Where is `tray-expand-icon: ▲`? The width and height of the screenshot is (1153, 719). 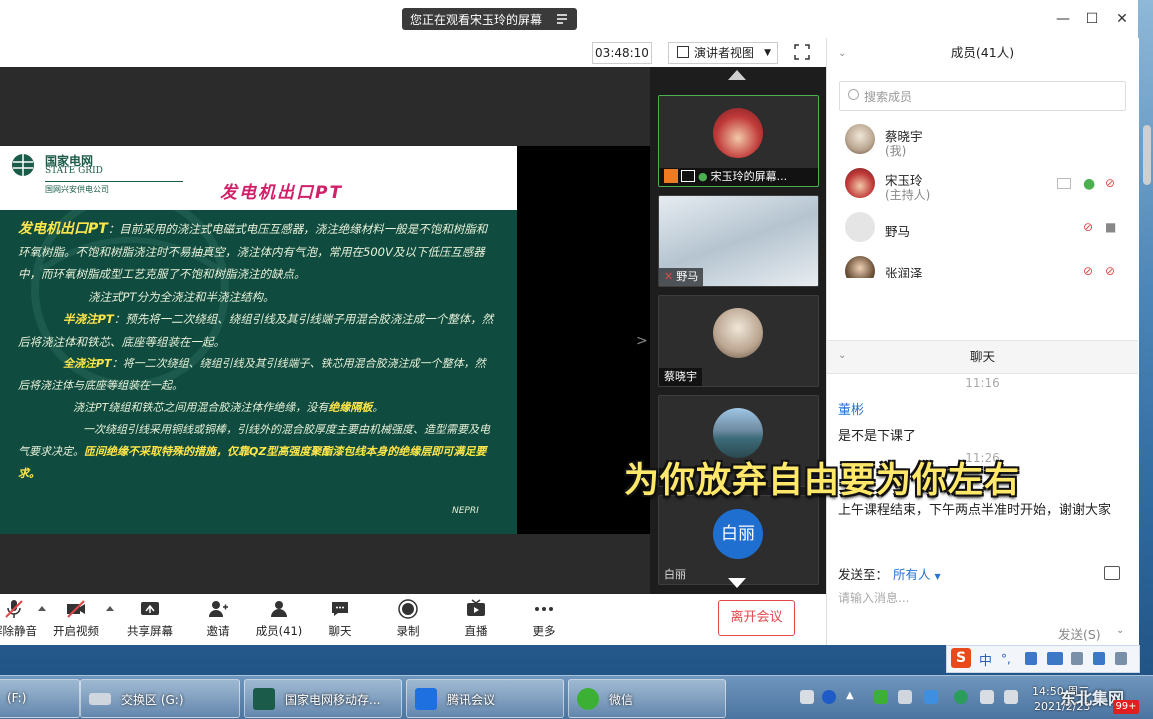
tray-expand-icon: ▲ is located at coordinates (853, 697).